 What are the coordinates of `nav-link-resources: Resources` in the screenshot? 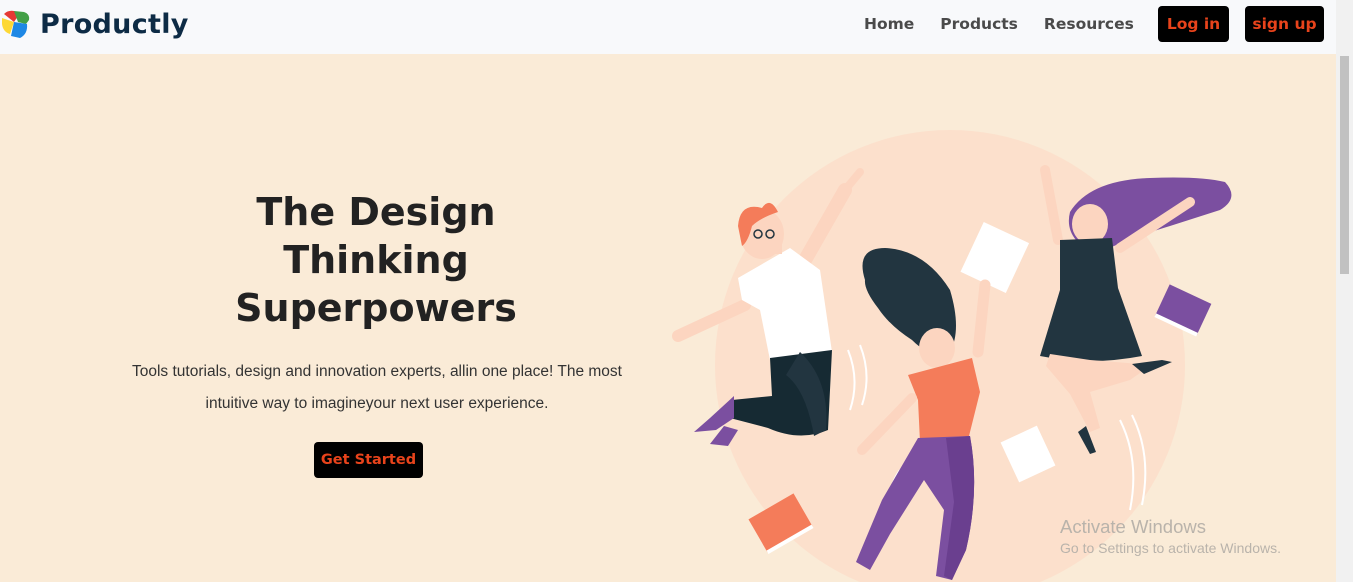 It's located at (1089, 24).